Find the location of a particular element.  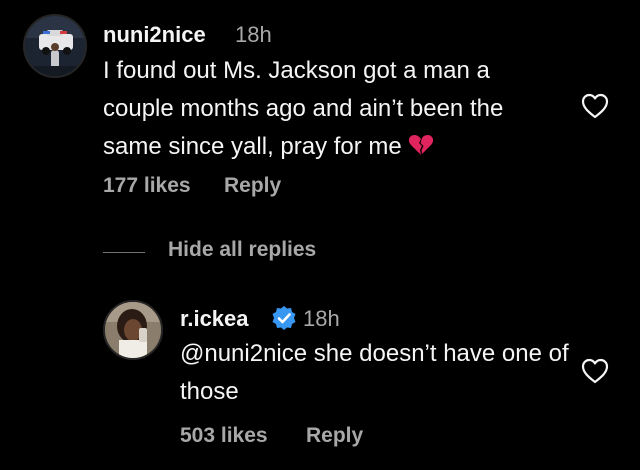

reply-username: r.ickea is located at coordinates (214, 319).